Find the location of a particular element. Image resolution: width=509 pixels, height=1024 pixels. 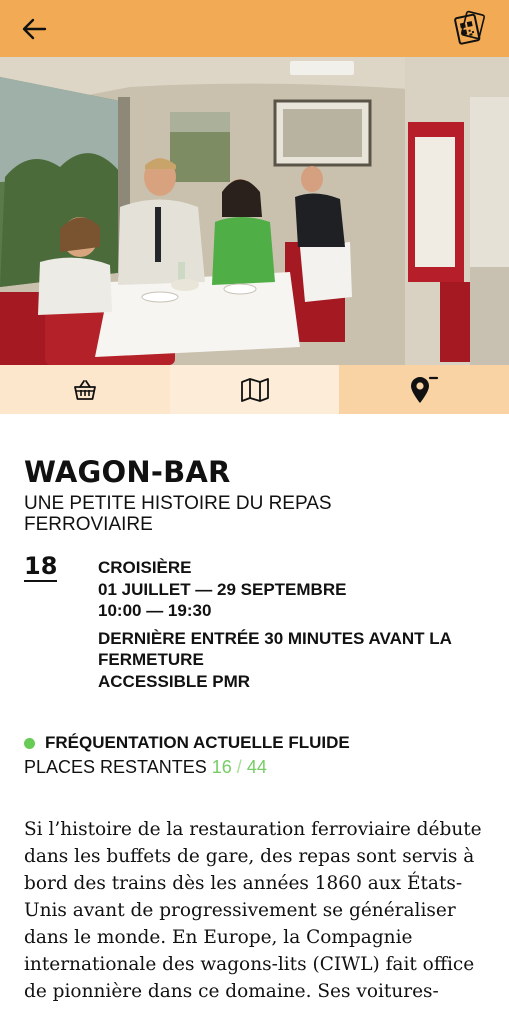

tab-bar is located at coordinates (254, 389).